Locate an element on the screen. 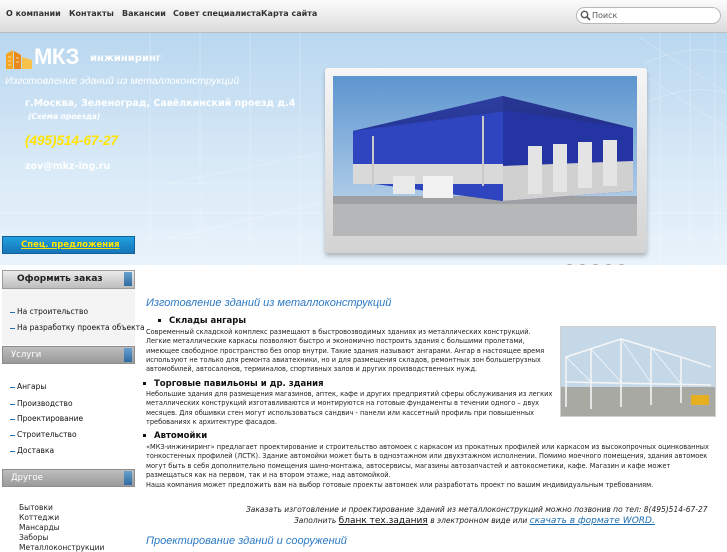 This screenshot has width=727, height=552. other-link-cottages: Коттеджи is located at coordinates (39, 517).